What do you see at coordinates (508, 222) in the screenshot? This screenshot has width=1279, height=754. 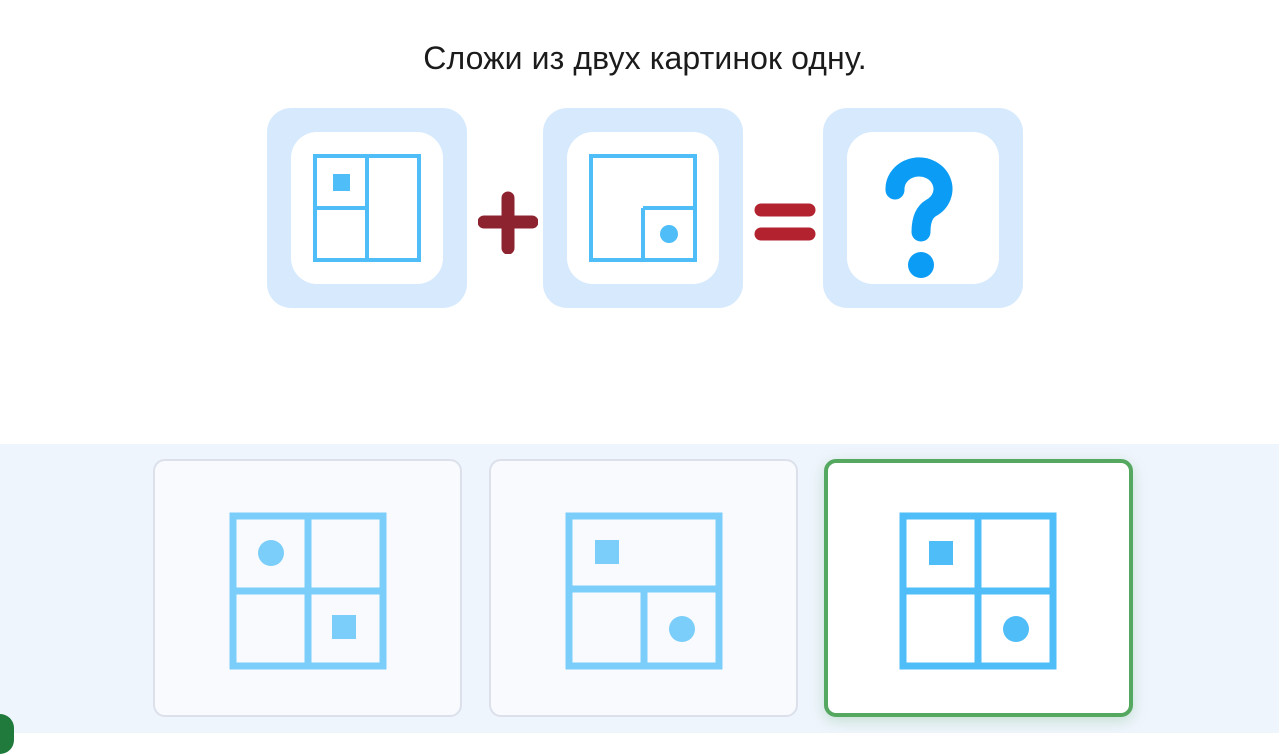 I see `plus-icon` at bounding box center [508, 222].